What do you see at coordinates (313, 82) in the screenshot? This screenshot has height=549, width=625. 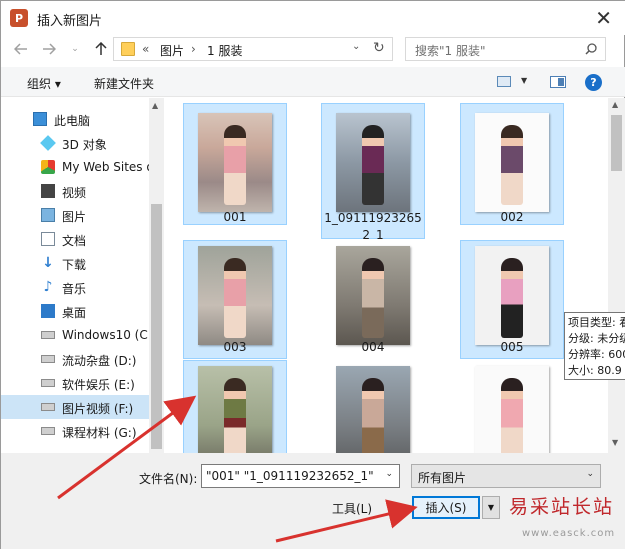 I see `command-toolbar: 组织 ▾ 新建文件夹 ▼ ?` at bounding box center [313, 82].